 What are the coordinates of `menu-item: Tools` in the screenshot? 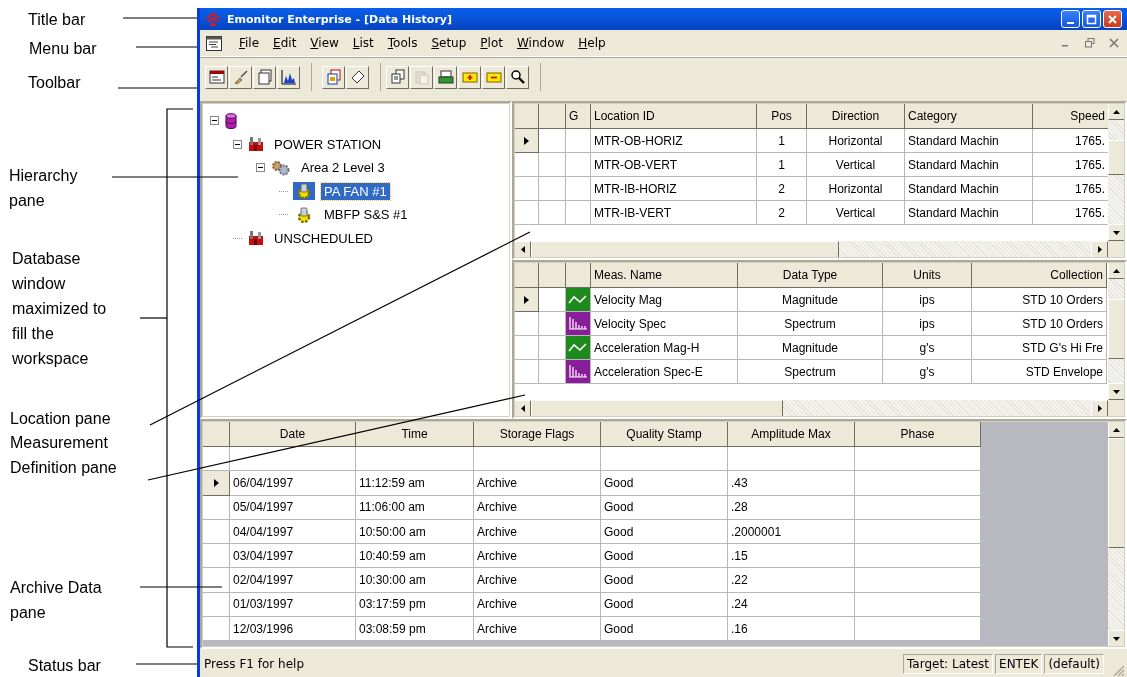 It's located at (402, 43).